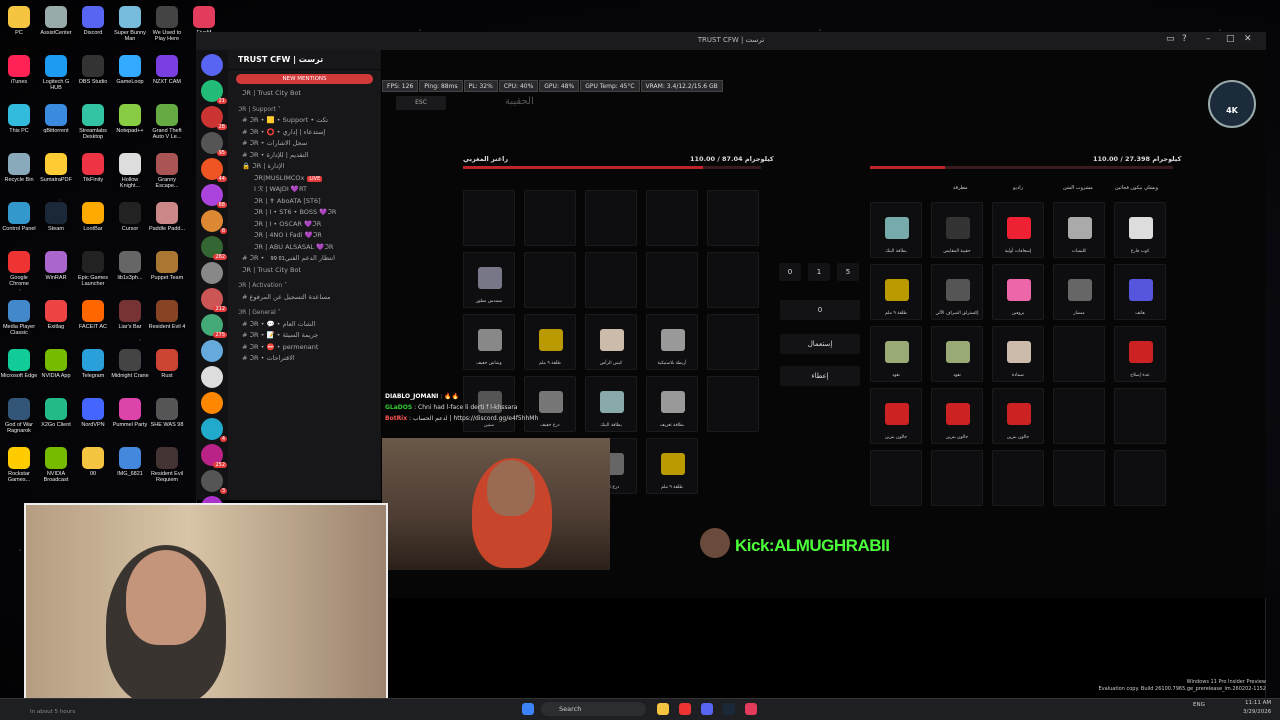 The height and width of the screenshot is (720, 1280). I want to click on channel-item: 🔒 ℑR | الإدارة, so click(304, 167).